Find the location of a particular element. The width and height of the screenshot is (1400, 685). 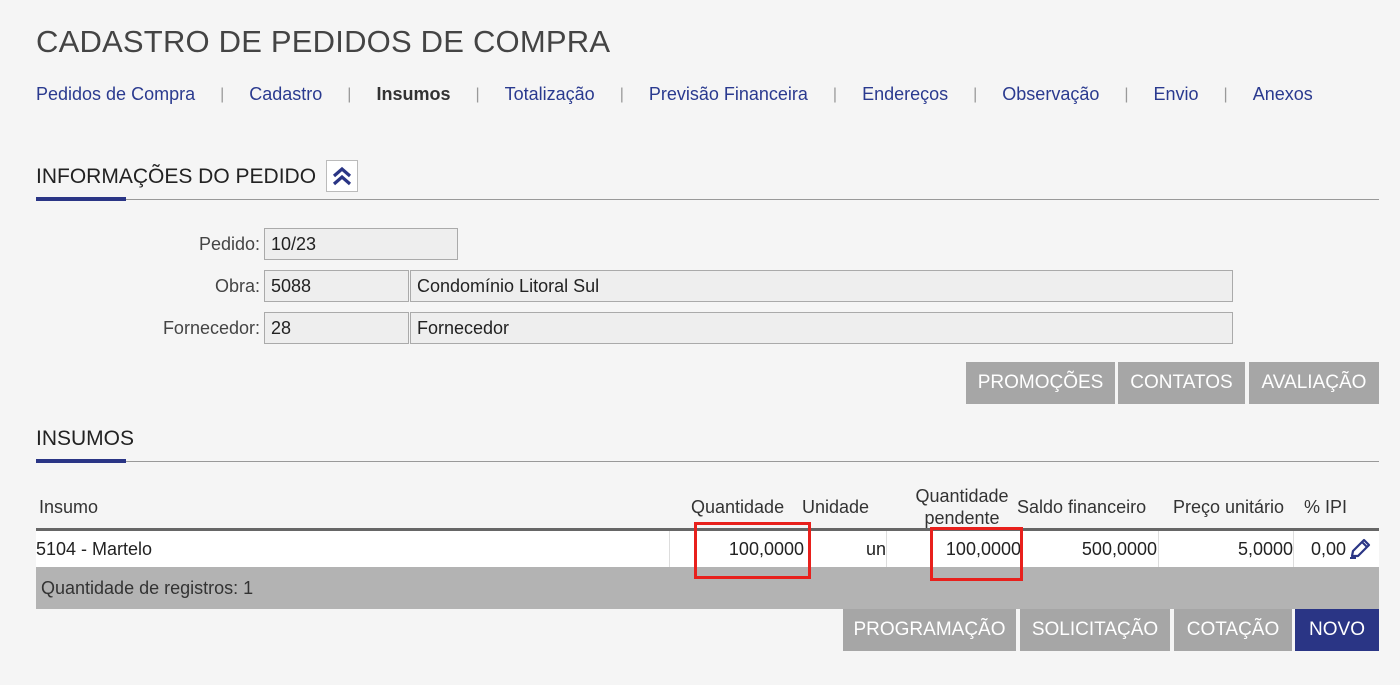

col-header-saldo-financeiro: Saldo financeiro is located at coordinates (1081, 507).